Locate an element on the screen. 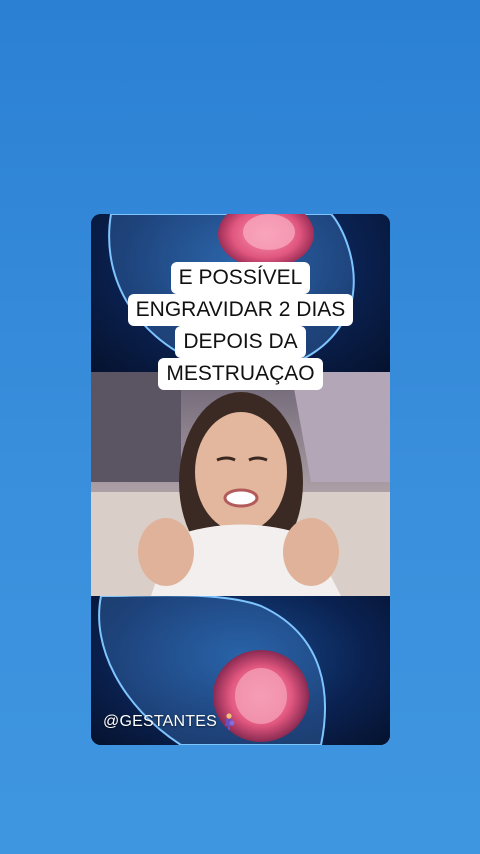 The image size is (480, 854). caption-line-4: MESTRUAÇAO is located at coordinates (240, 374).